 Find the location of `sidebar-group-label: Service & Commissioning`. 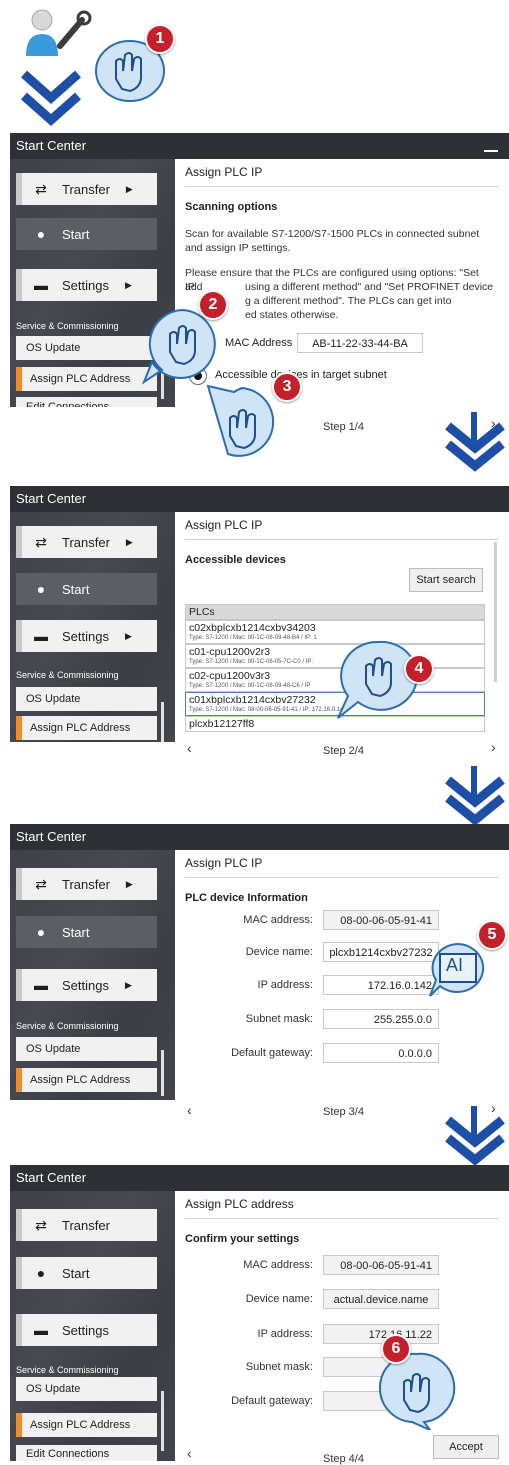

sidebar-group-label: Service & Commissioning is located at coordinates (67, 1370).